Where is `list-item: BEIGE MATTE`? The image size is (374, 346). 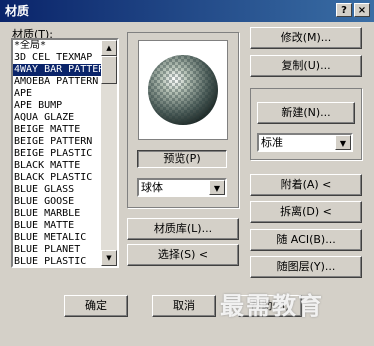 list-item: BEIGE MATTE is located at coordinates (57, 130).